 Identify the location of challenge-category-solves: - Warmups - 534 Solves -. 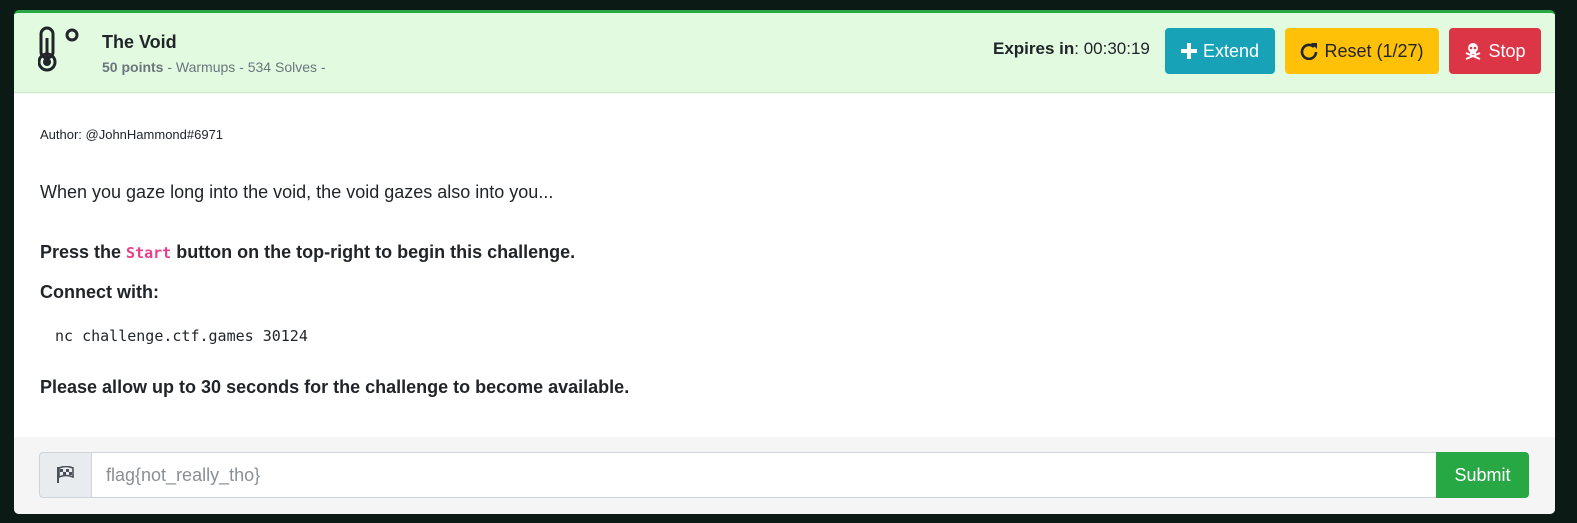
(244, 67).